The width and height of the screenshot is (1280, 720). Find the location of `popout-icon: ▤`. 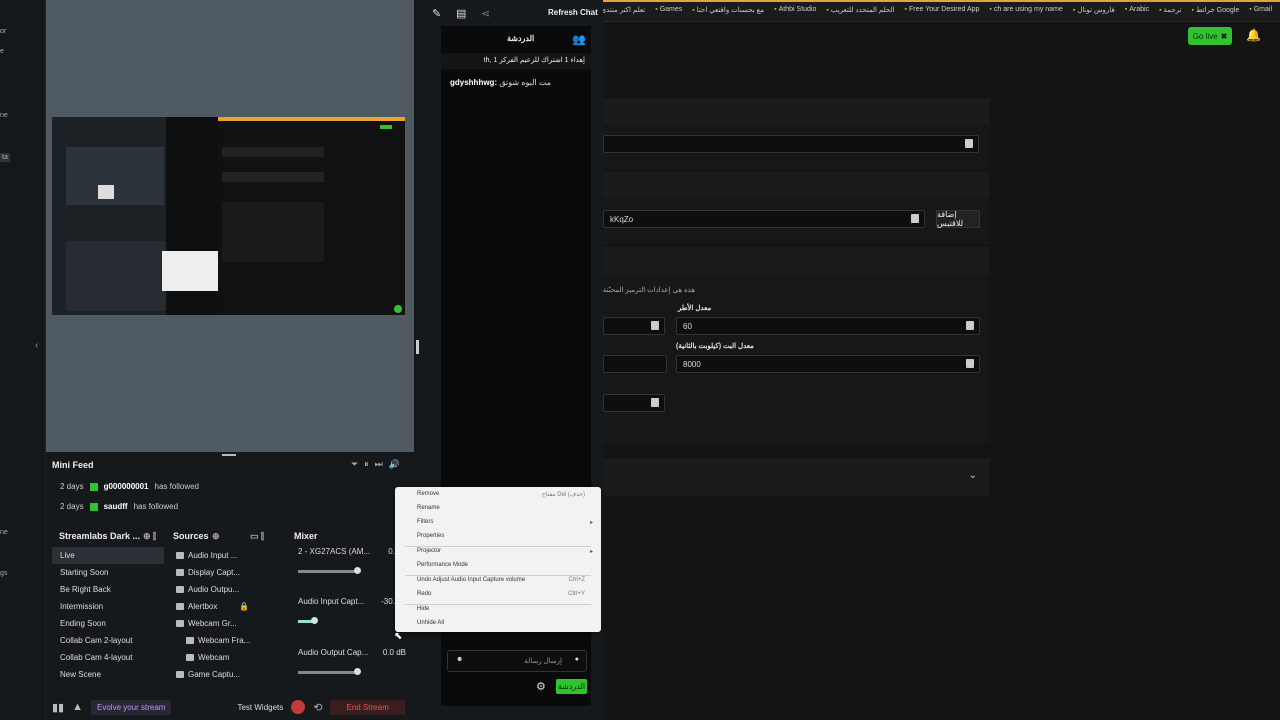

popout-icon: ▤ is located at coordinates (461, 13).